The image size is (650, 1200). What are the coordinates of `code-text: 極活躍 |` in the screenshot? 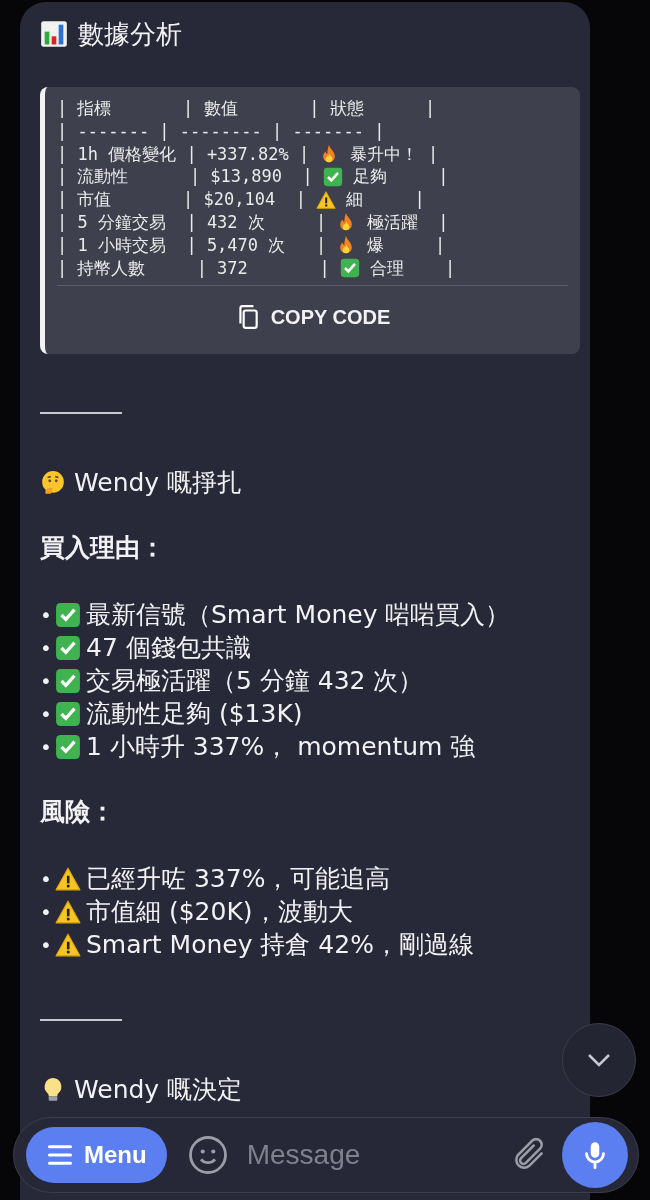 It's located at (407, 222).